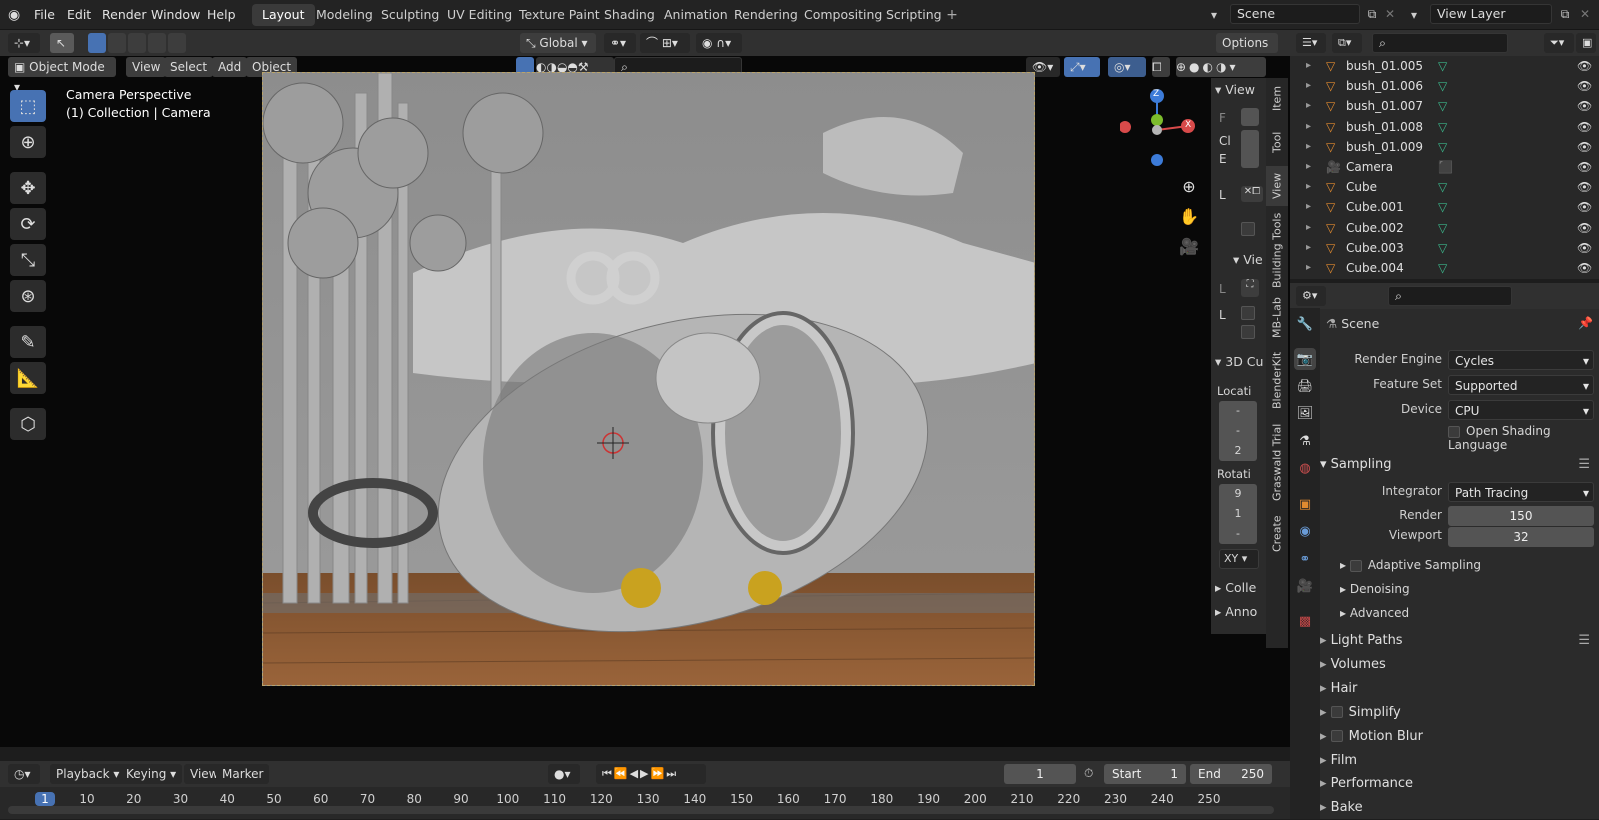 The width and height of the screenshot is (1599, 820). What do you see at coordinates (1305, 324) in the screenshot?
I see `tool-tab-icon: 🔧` at bounding box center [1305, 324].